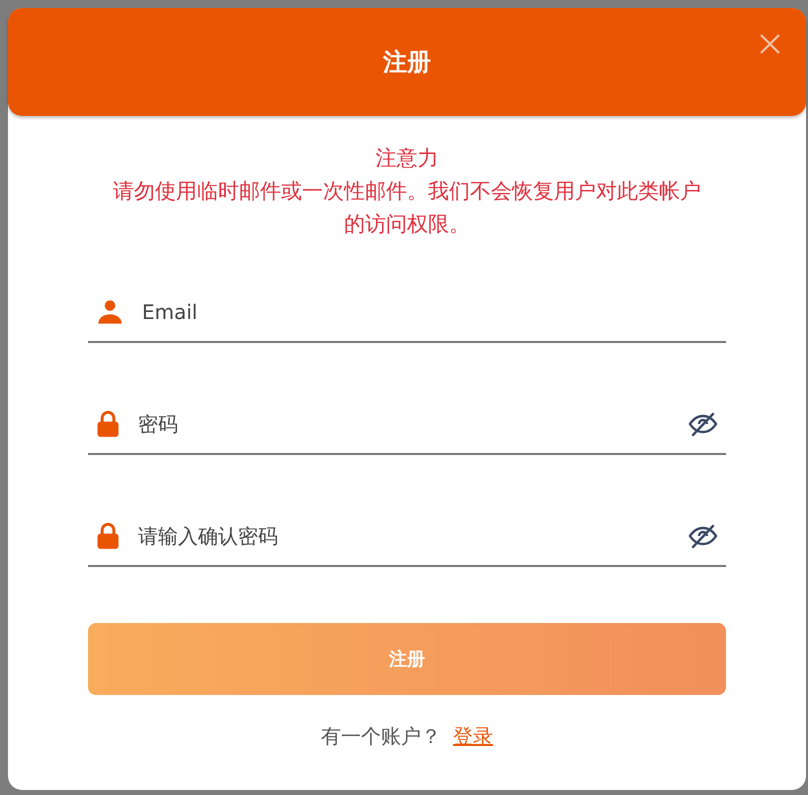  Describe the element at coordinates (430, 312) in the screenshot. I see `input-field: Email` at that location.